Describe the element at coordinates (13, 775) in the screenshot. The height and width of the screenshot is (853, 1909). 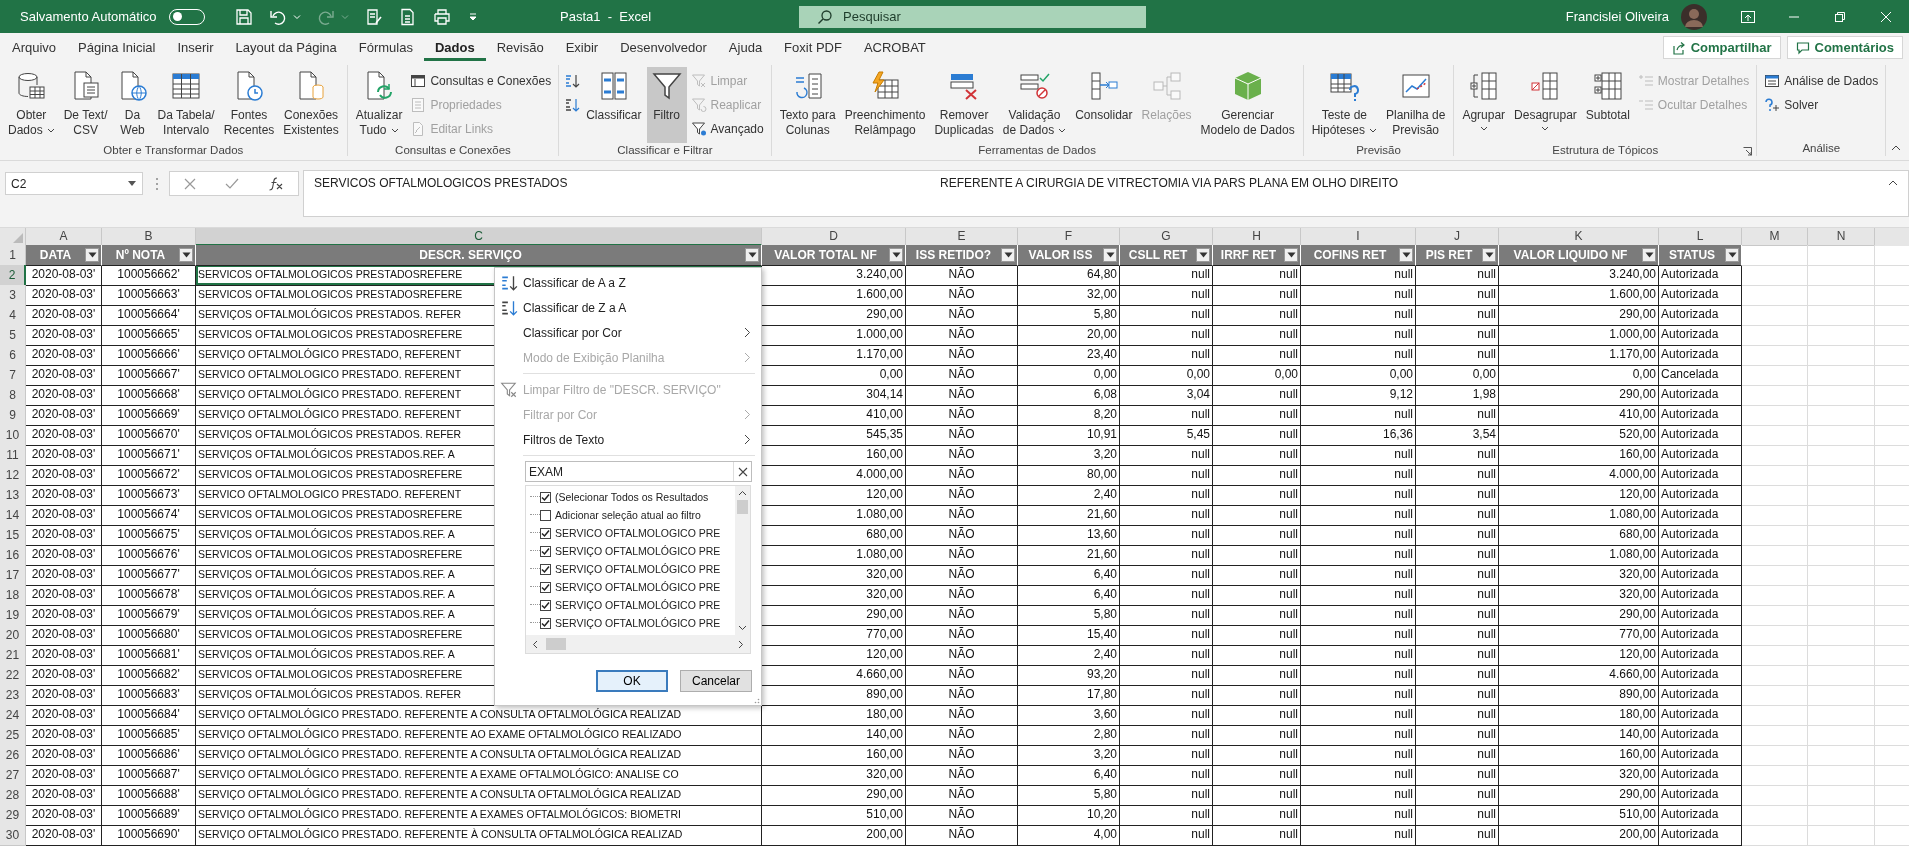
I see `row-number: 27` at that location.